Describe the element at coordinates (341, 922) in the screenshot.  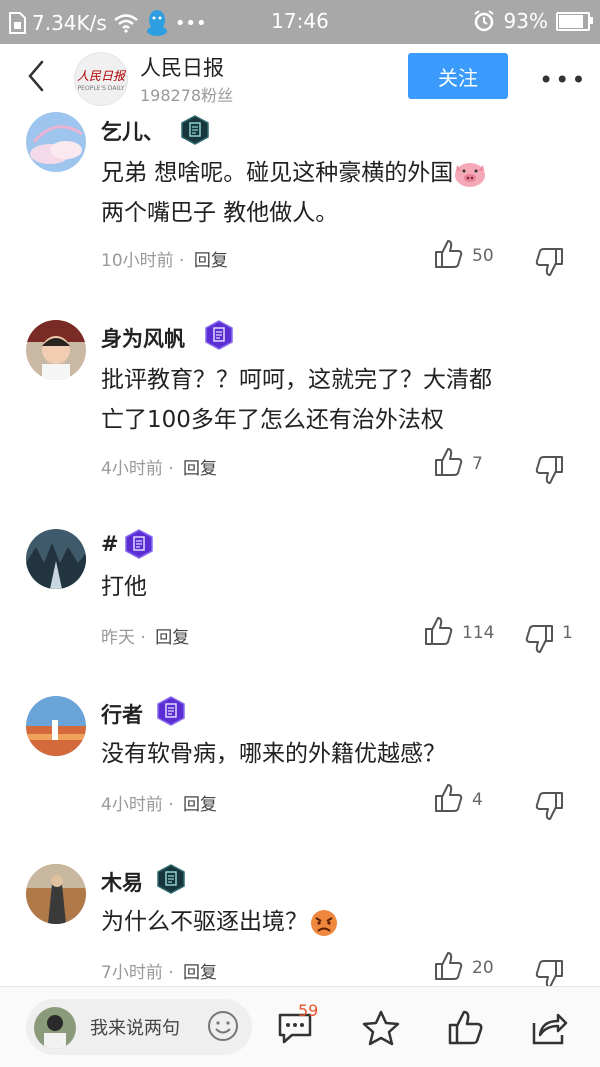
I see `comment-text: 为什么不驱逐出境？` at that location.